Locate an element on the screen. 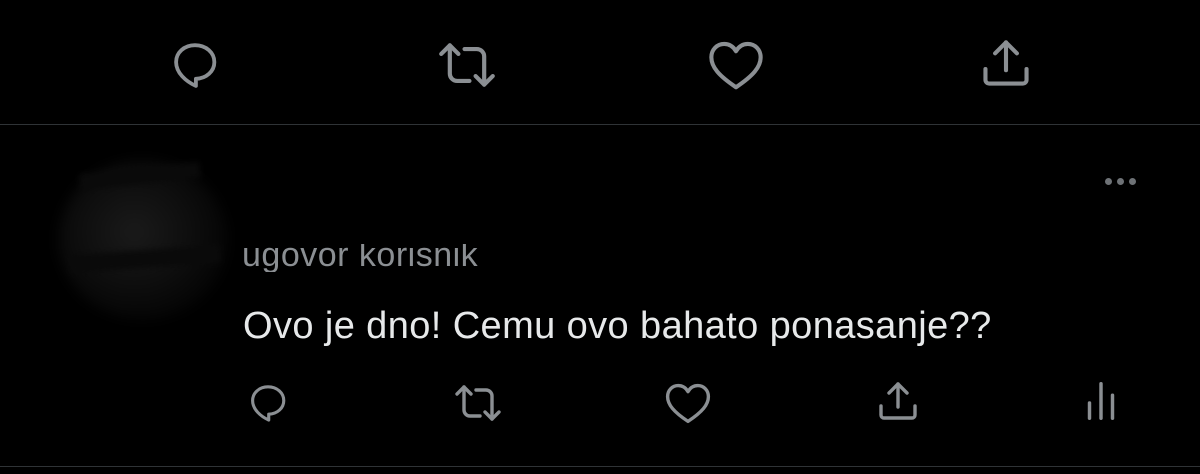 This screenshot has height=474, width=1200. more-options-button is located at coordinates (1120, 181).